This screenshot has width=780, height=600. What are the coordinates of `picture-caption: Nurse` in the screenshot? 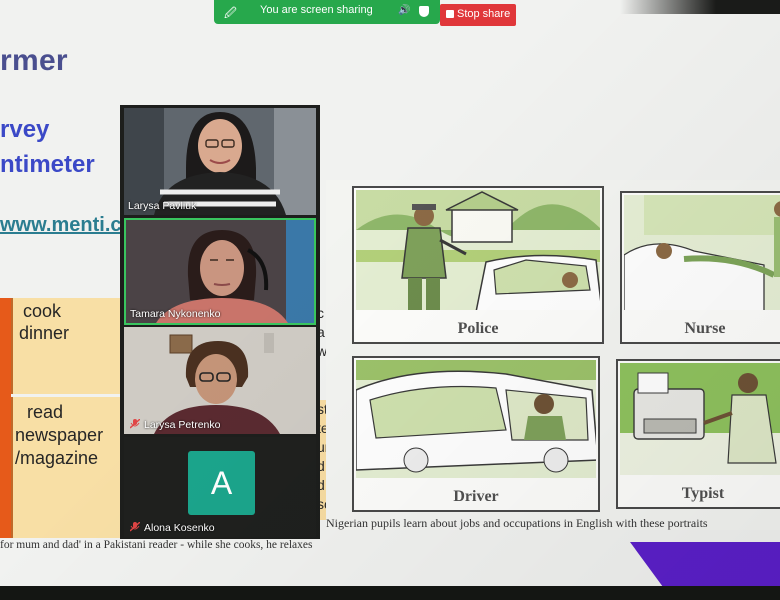 It's located at (705, 328).